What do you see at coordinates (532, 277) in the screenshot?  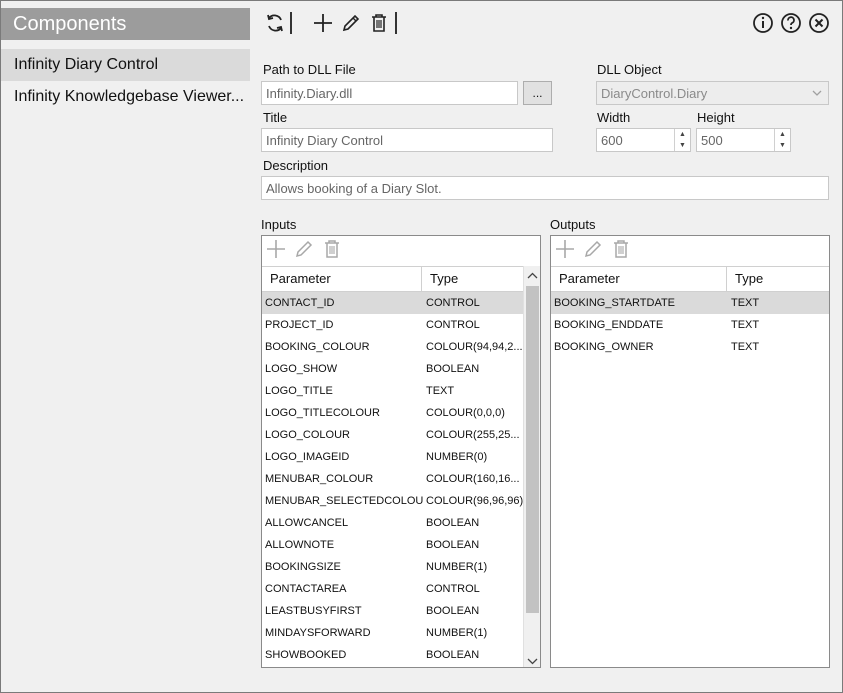 I see `chevron-up-icon` at bounding box center [532, 277].